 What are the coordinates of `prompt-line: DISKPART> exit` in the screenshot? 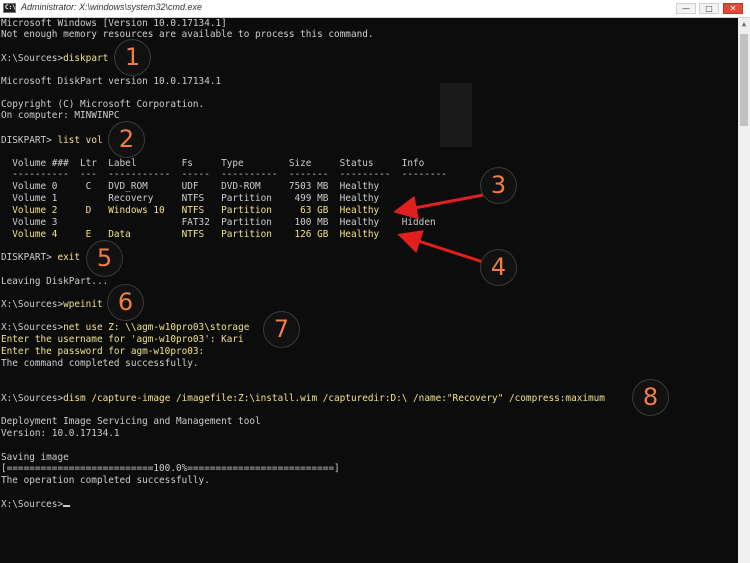 It's located at (40, 257).